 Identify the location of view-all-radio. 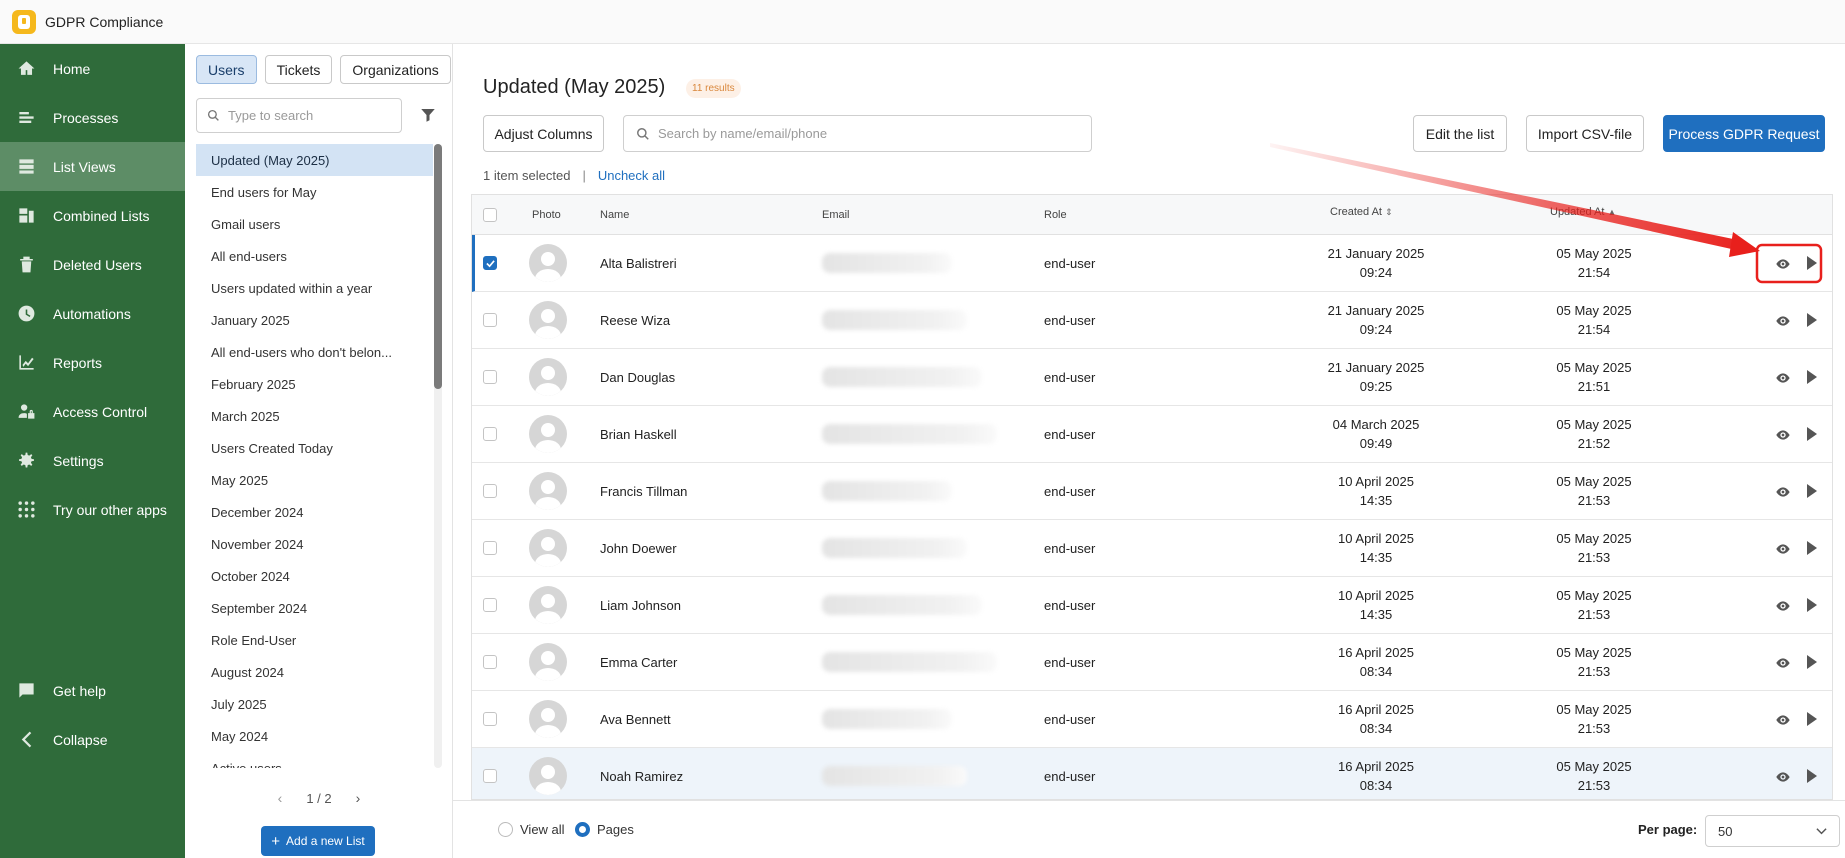
(505, 829).